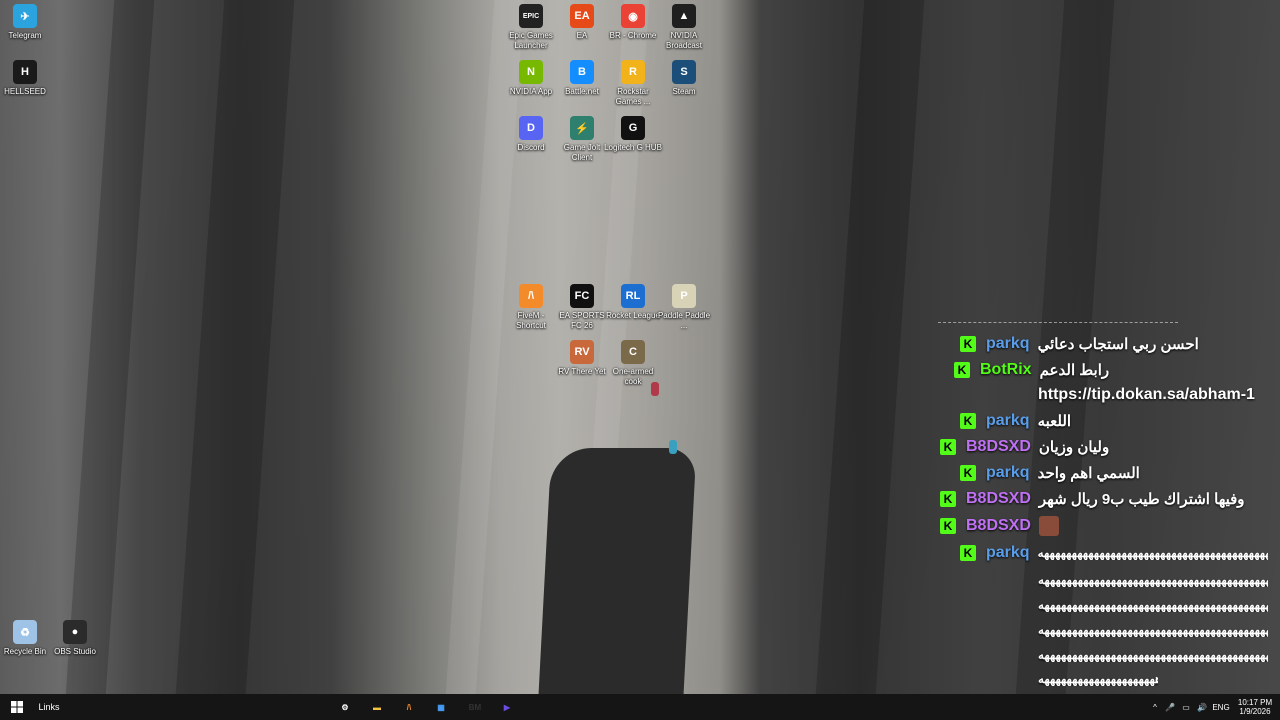 Image resolution: width=1280 pixels, height=720 pixels. What do you see at coordinates (633, 296) in the screenshot?
I see `app-icon: RL` at bounding box center [633, 296].